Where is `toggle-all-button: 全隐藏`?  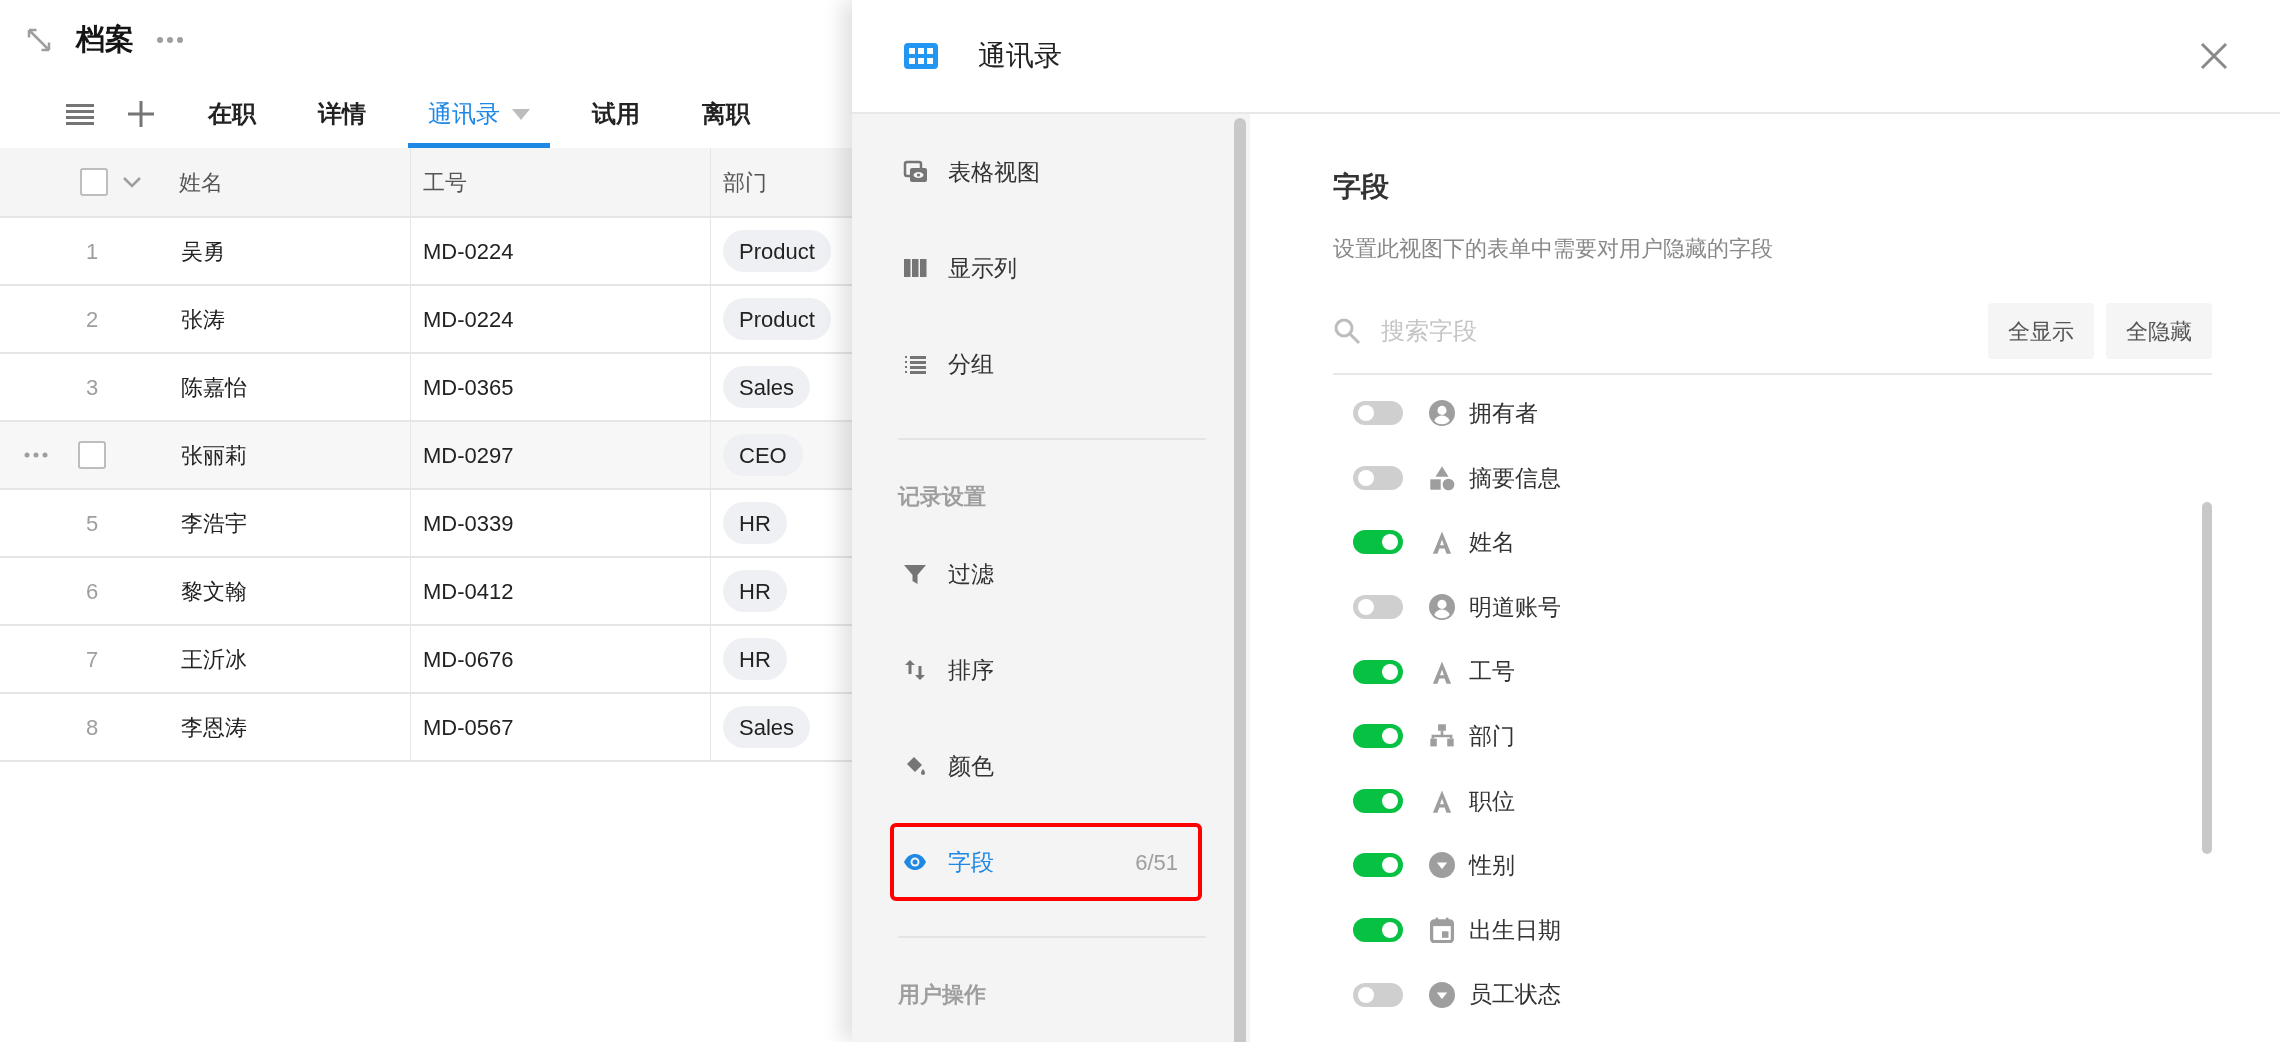
toggle-all-button: 全隐藏 is located at coordinates (2159, 331).